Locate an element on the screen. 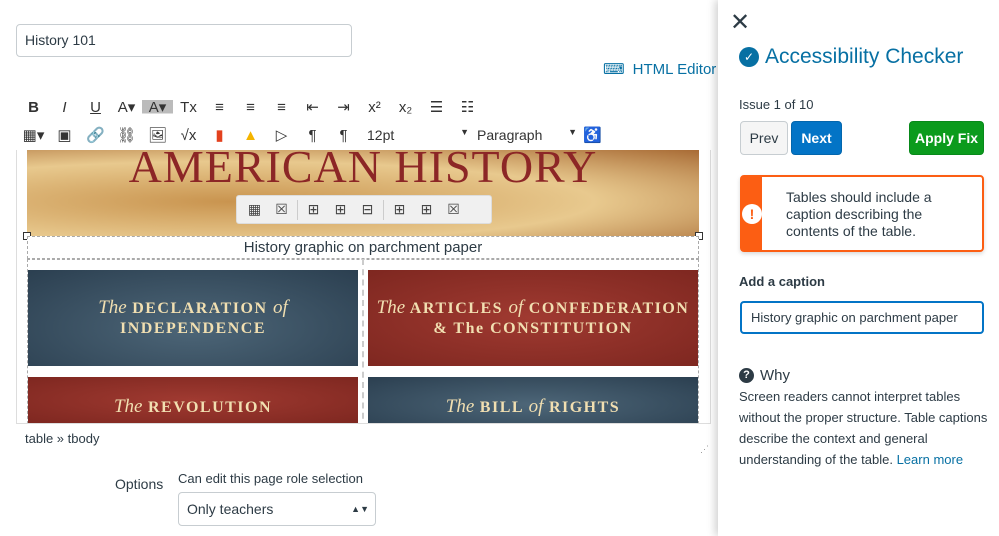  background-color-icon: A▾ is located at coordinates (157, 107).